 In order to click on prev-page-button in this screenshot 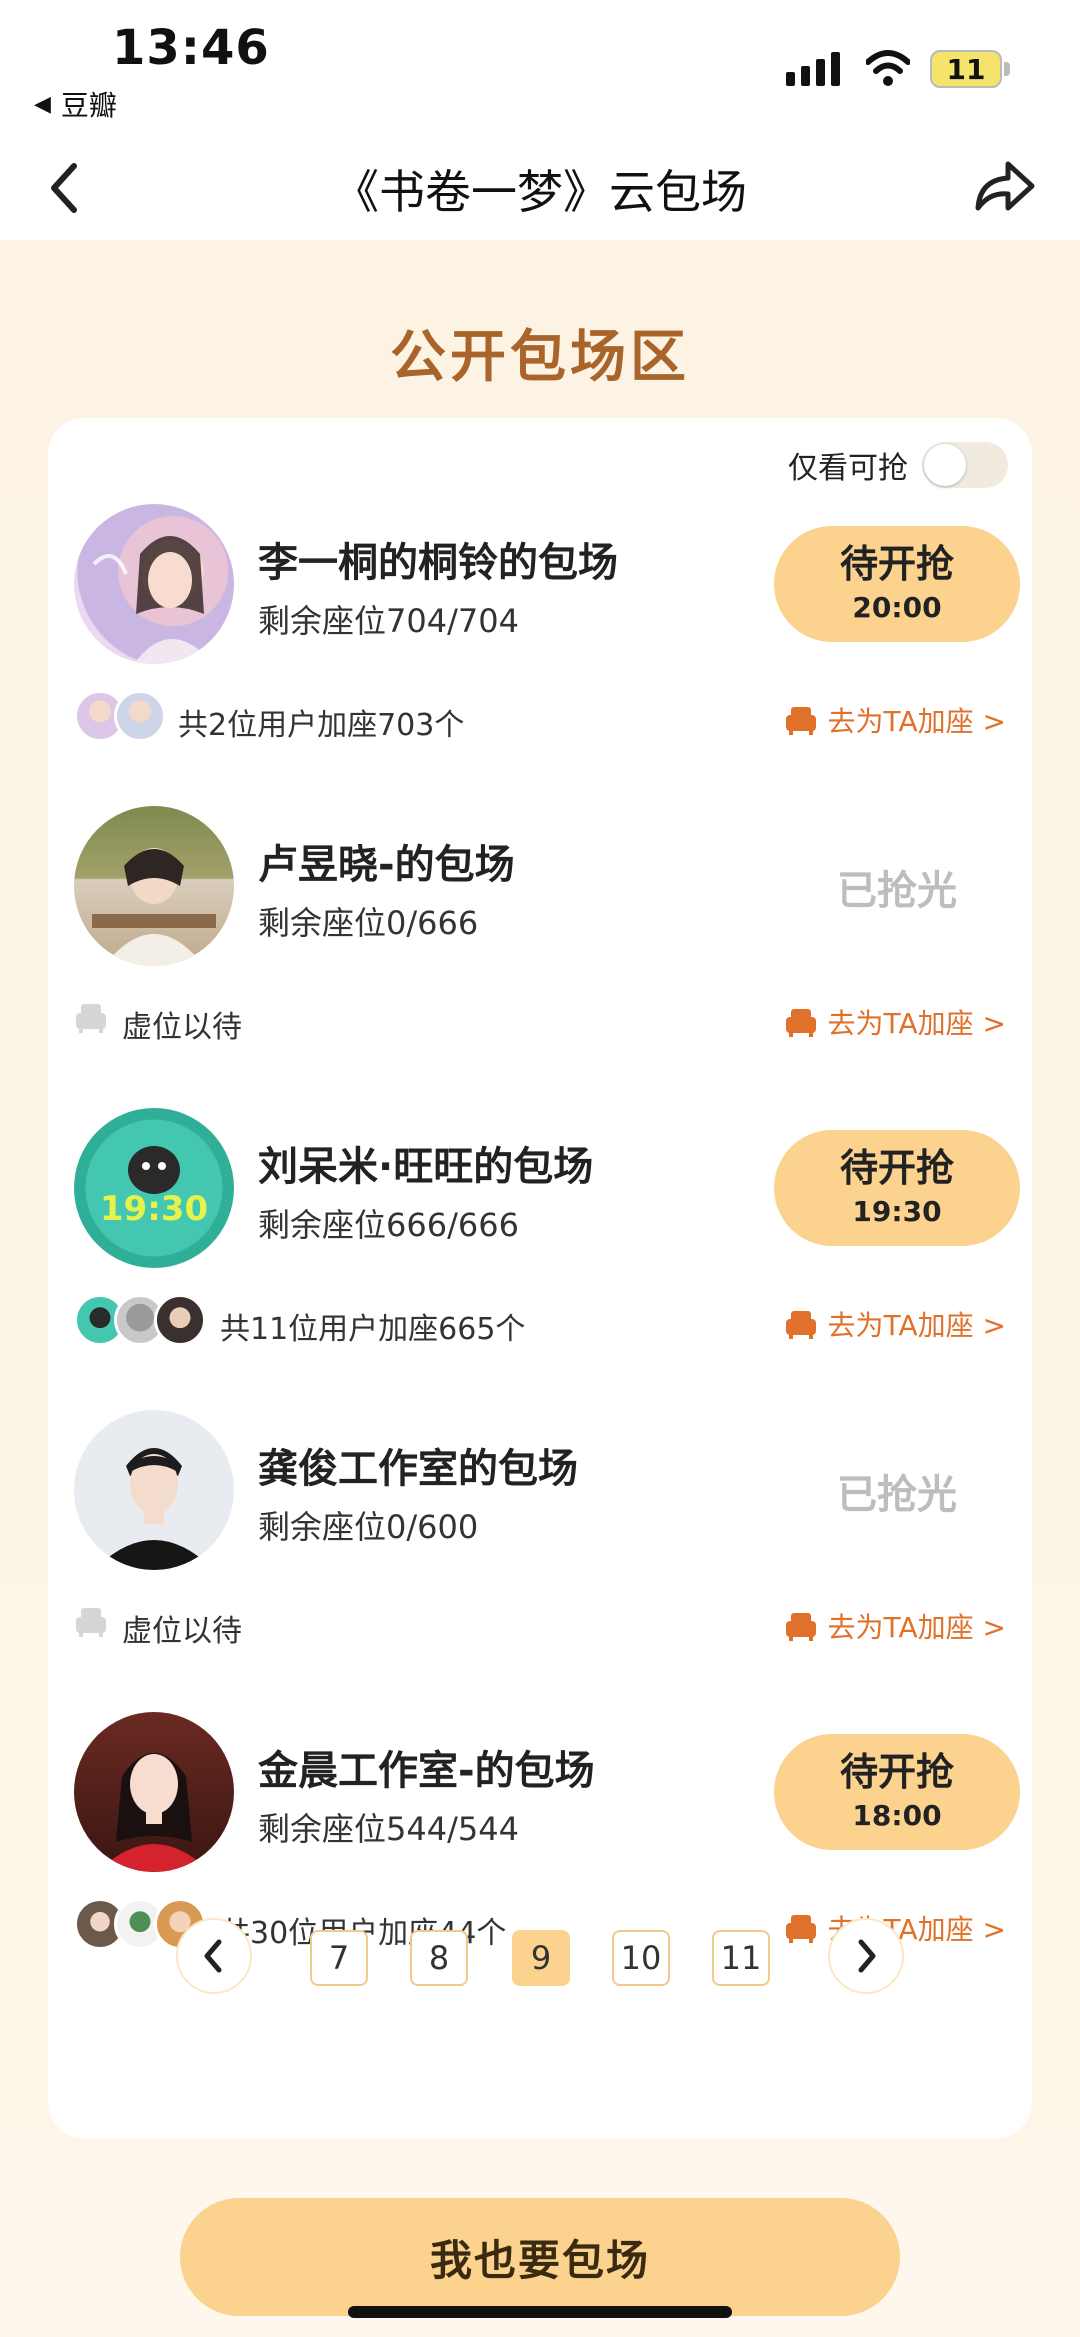, I will do `click(214, 1956)`.